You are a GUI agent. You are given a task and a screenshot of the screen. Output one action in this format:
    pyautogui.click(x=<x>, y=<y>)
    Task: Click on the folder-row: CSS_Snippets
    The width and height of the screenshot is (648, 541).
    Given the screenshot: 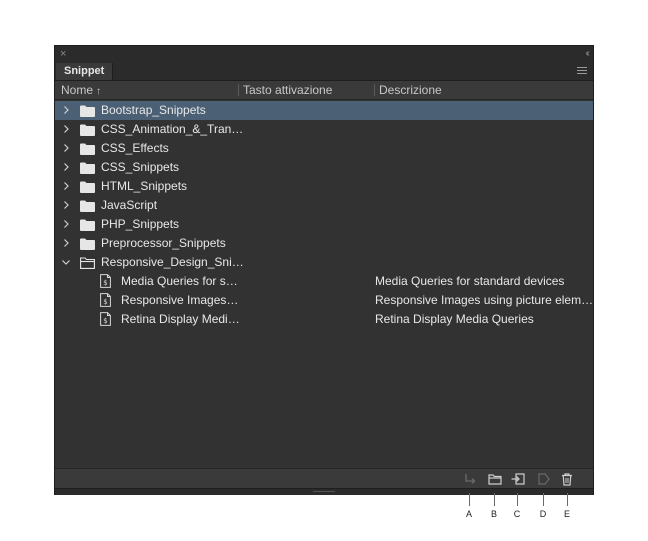 What is the action you would take?
    pyautogui.click(x=324, y=167)
    